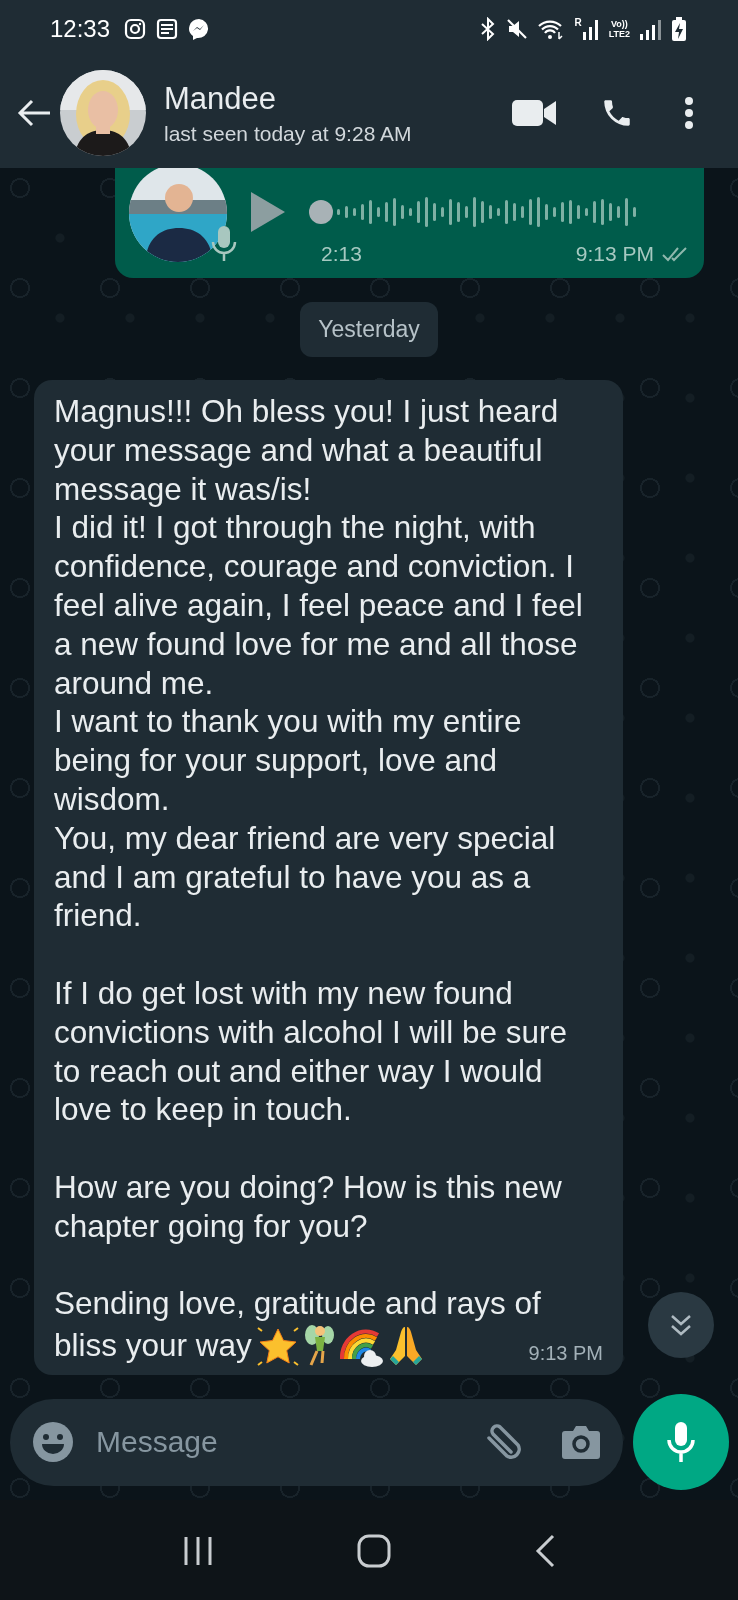 The width and height of the screenshot is (738, 1600). Describe the element at coordinates (153, 1346) in the screenshot. I see `message-text: bliss your way` at that location.